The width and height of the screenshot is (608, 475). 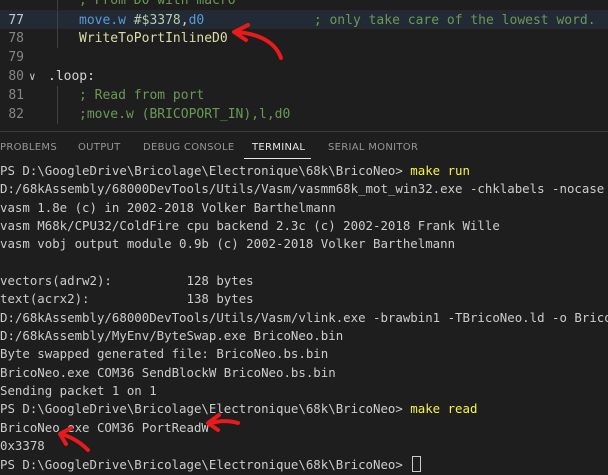 What do you see at coordinates (224, 422) in the screenshot?
I see `arrow-icon` at bounding box center [224, 422].